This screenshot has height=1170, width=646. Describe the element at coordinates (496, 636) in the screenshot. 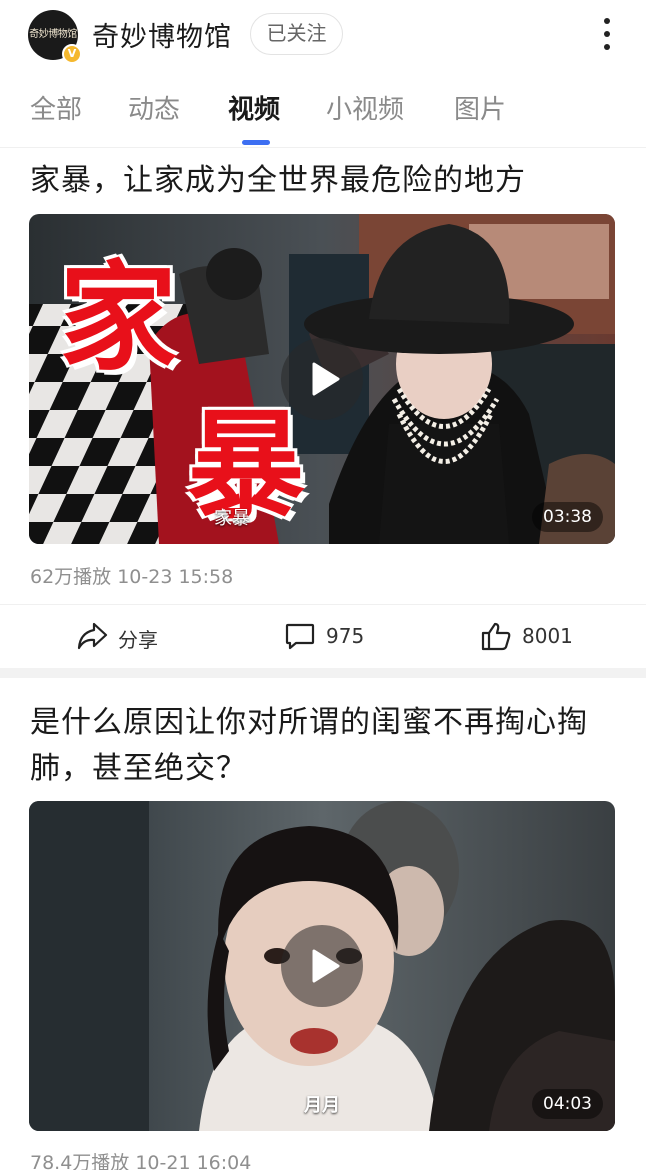

I see `thumbs-up-icon` at that location.